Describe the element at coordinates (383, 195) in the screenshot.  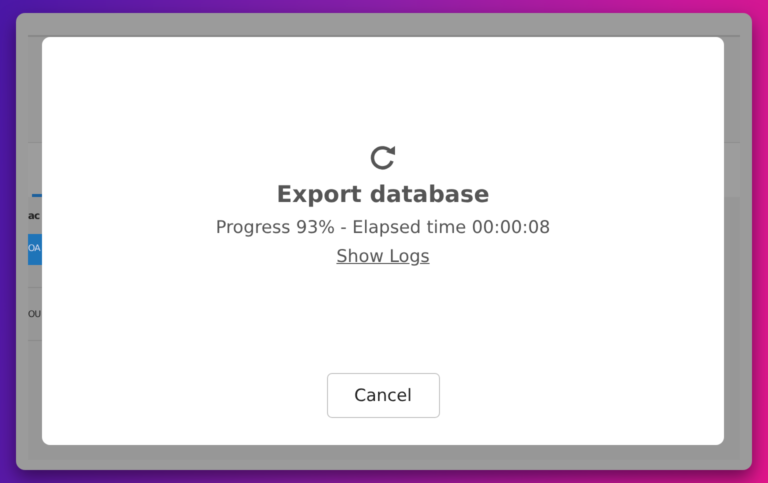
I see `dialog-title: Export database` at that location.